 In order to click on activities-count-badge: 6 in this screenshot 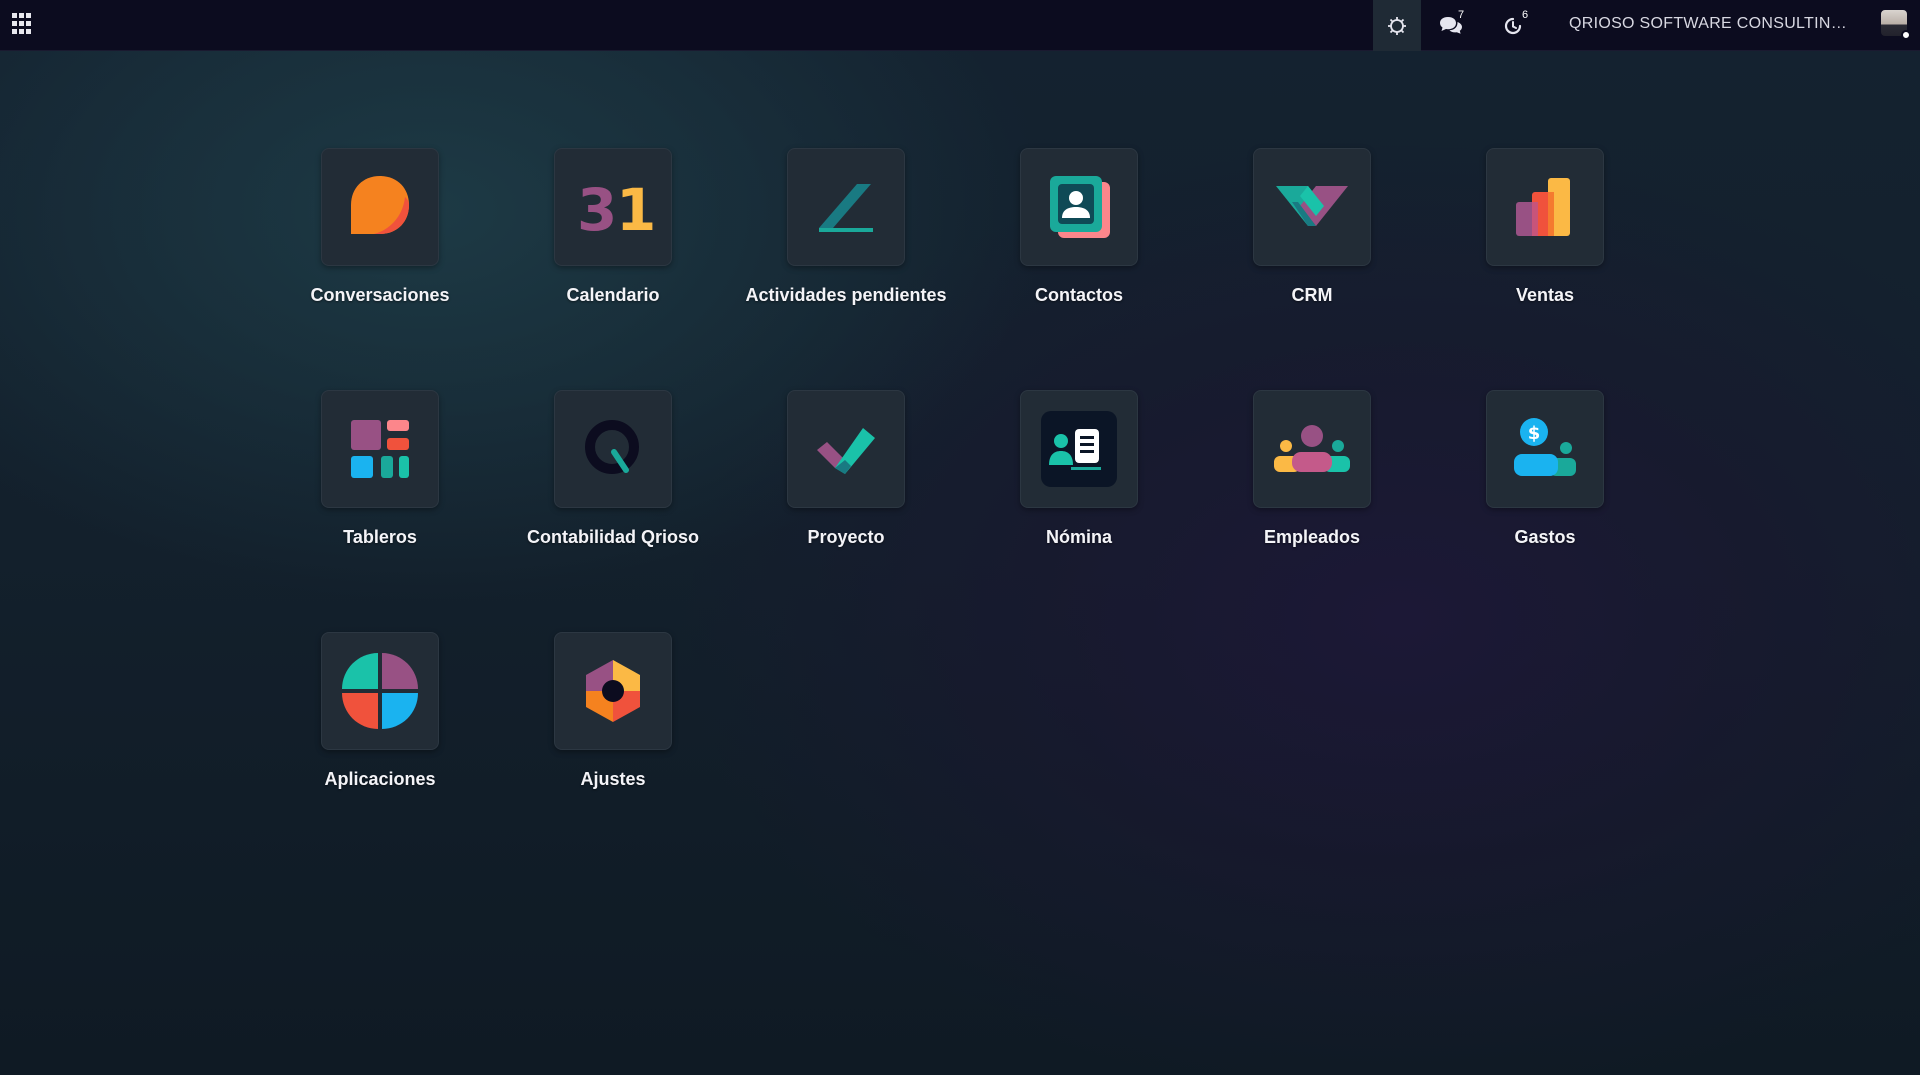, I will do `click(1525, 15)`.